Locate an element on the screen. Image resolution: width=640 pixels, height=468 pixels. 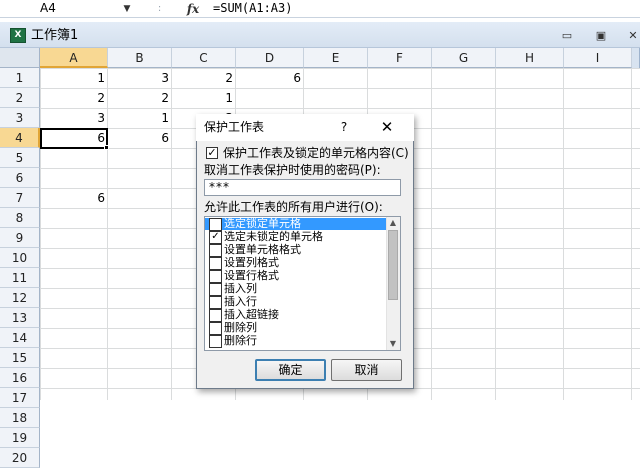
permission-item: ✓ 选定锁定单元格 is located at coordinates (295, 224).